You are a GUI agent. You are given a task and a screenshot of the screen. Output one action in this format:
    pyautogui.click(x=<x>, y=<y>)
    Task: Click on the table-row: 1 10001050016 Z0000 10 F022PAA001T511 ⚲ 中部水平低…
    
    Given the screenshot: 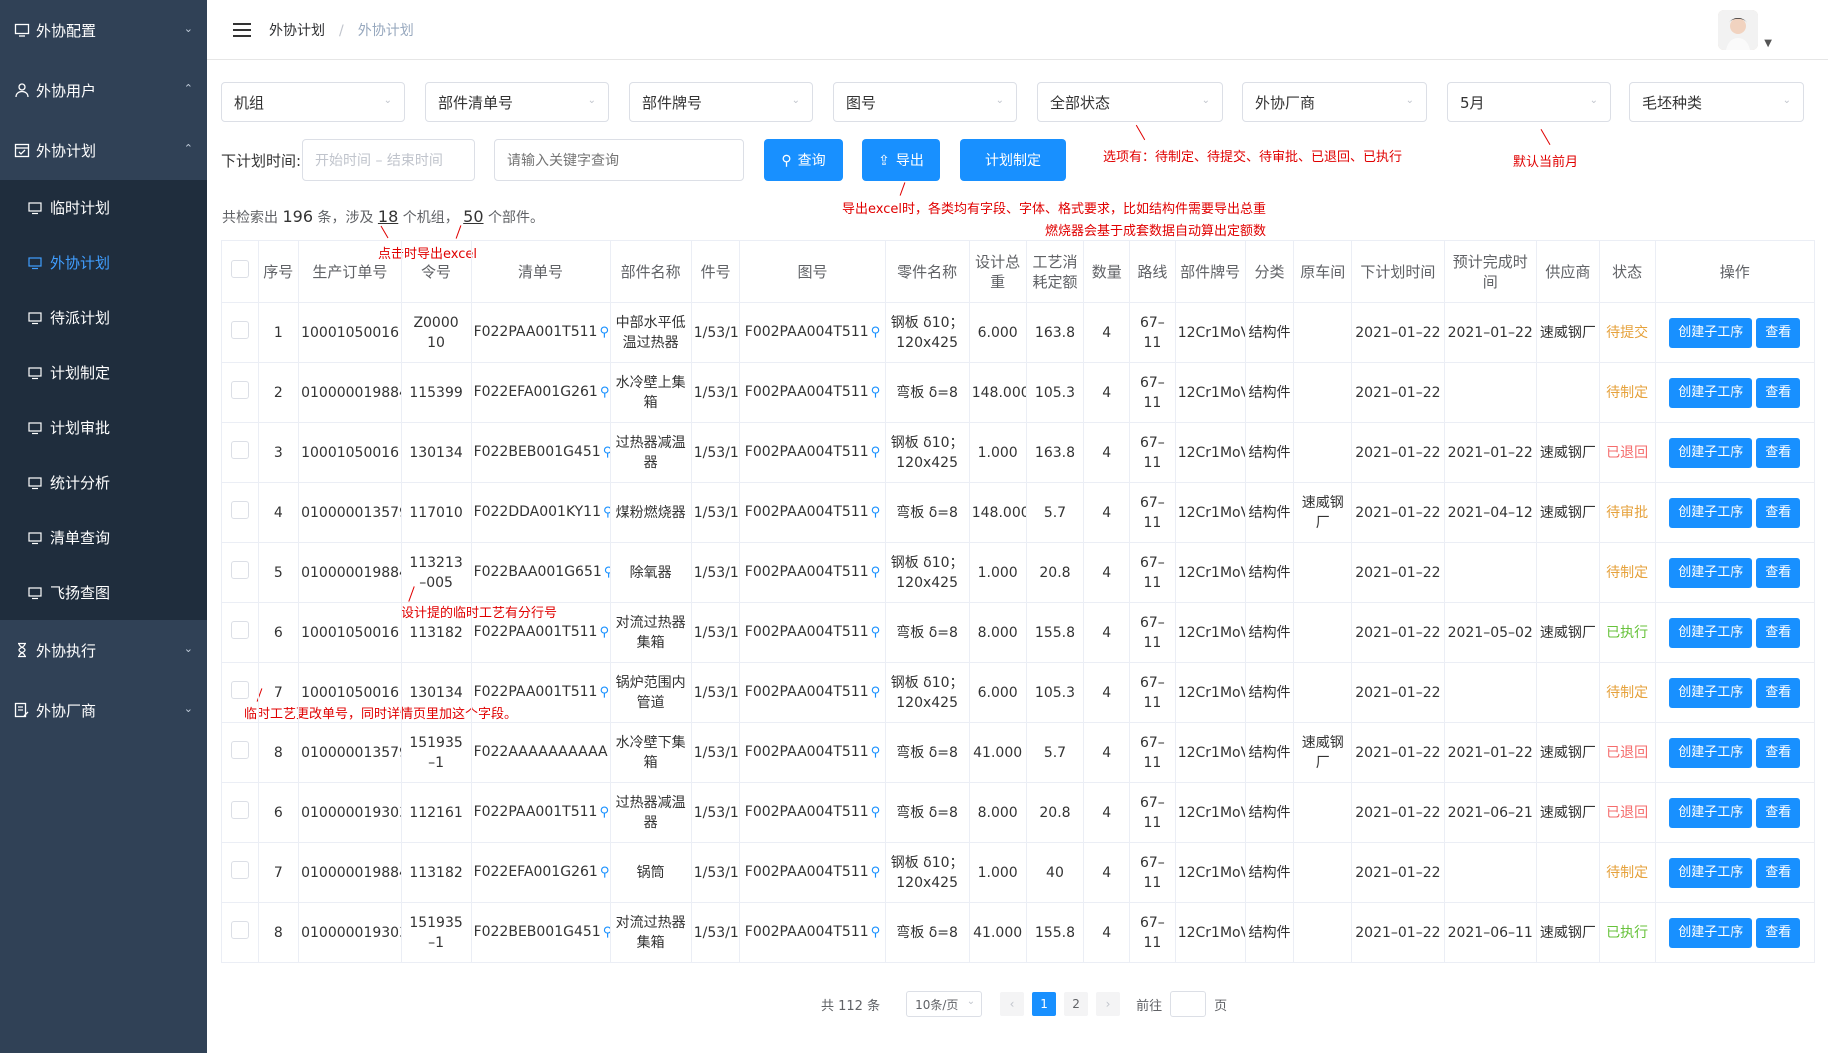 What is the action you would take?
    pyautogui.click(x=1018, y=332)
    